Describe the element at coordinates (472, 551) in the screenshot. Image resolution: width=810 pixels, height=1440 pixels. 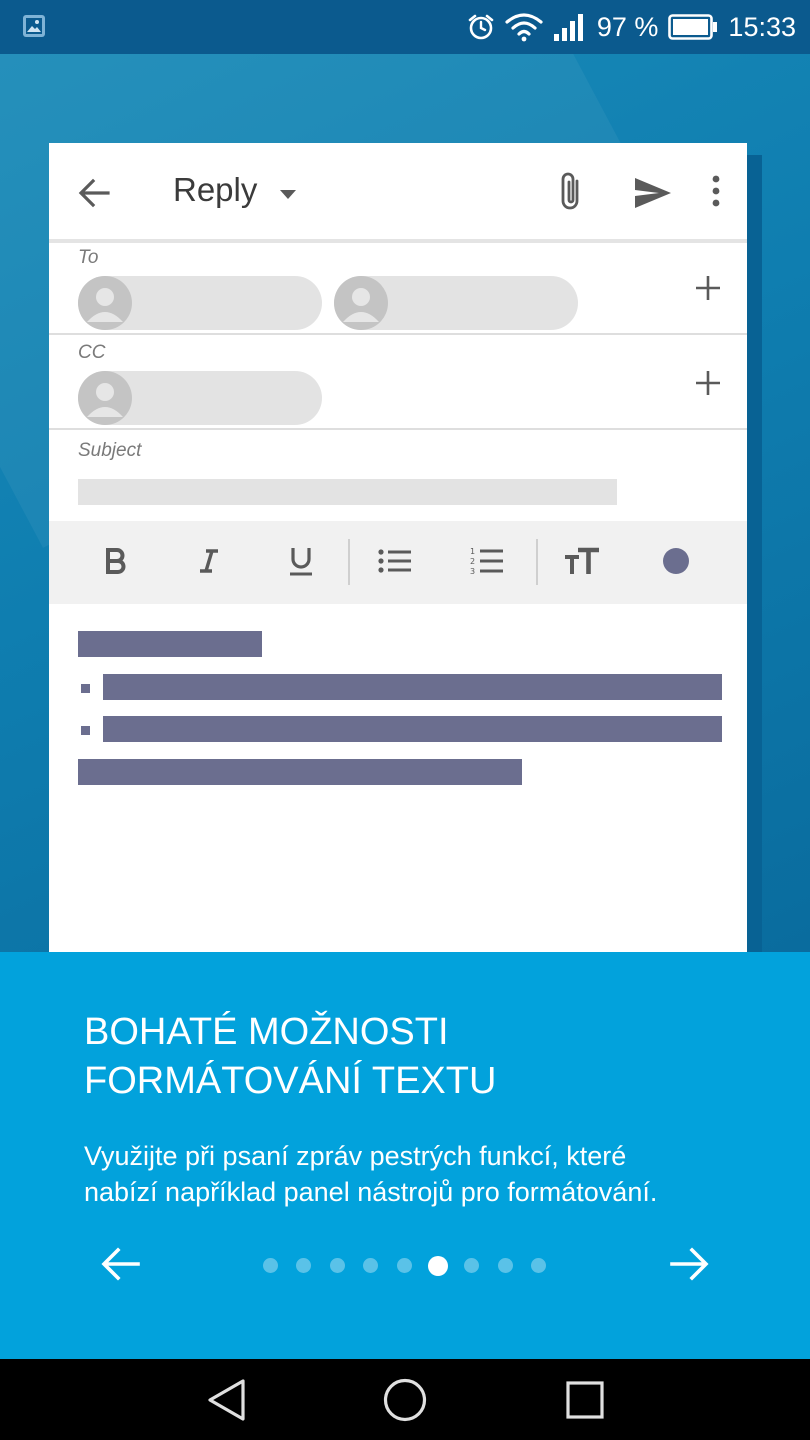
I see `svg-text: 1` at that location.